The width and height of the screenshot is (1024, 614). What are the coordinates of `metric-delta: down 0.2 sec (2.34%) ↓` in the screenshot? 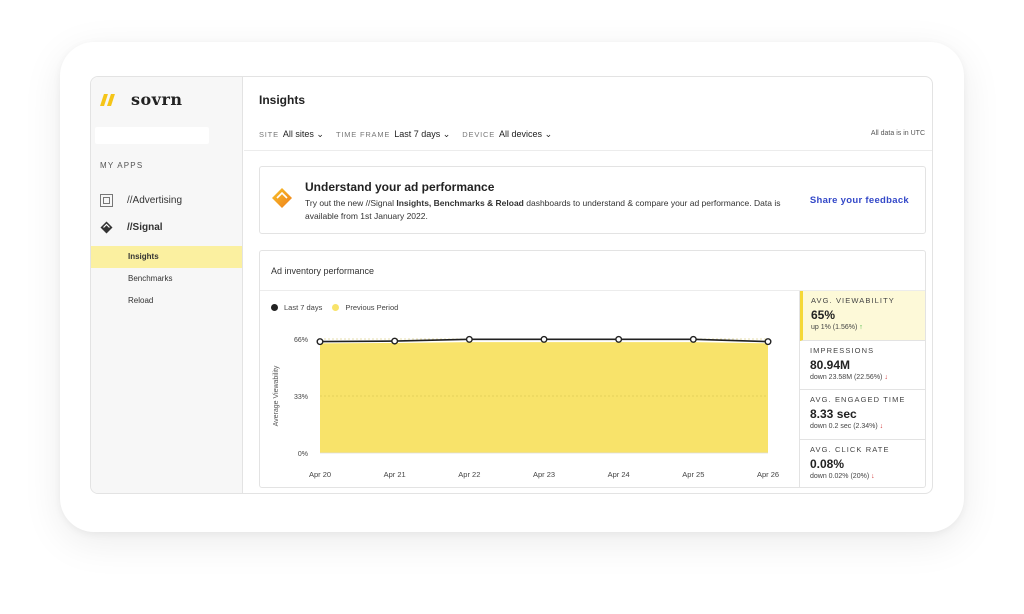 It's located at (863, 426).